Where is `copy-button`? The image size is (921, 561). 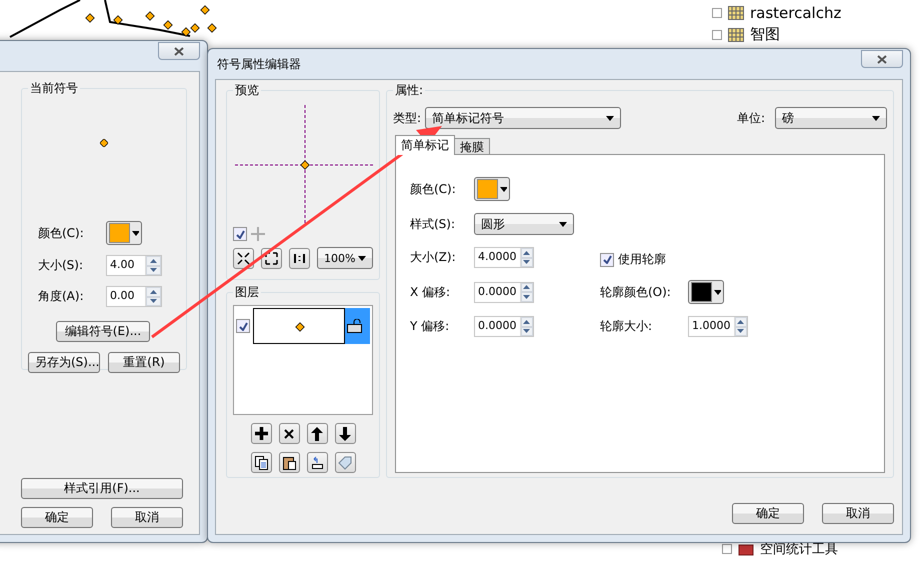 copy-button is located at coordinates (261, 462).